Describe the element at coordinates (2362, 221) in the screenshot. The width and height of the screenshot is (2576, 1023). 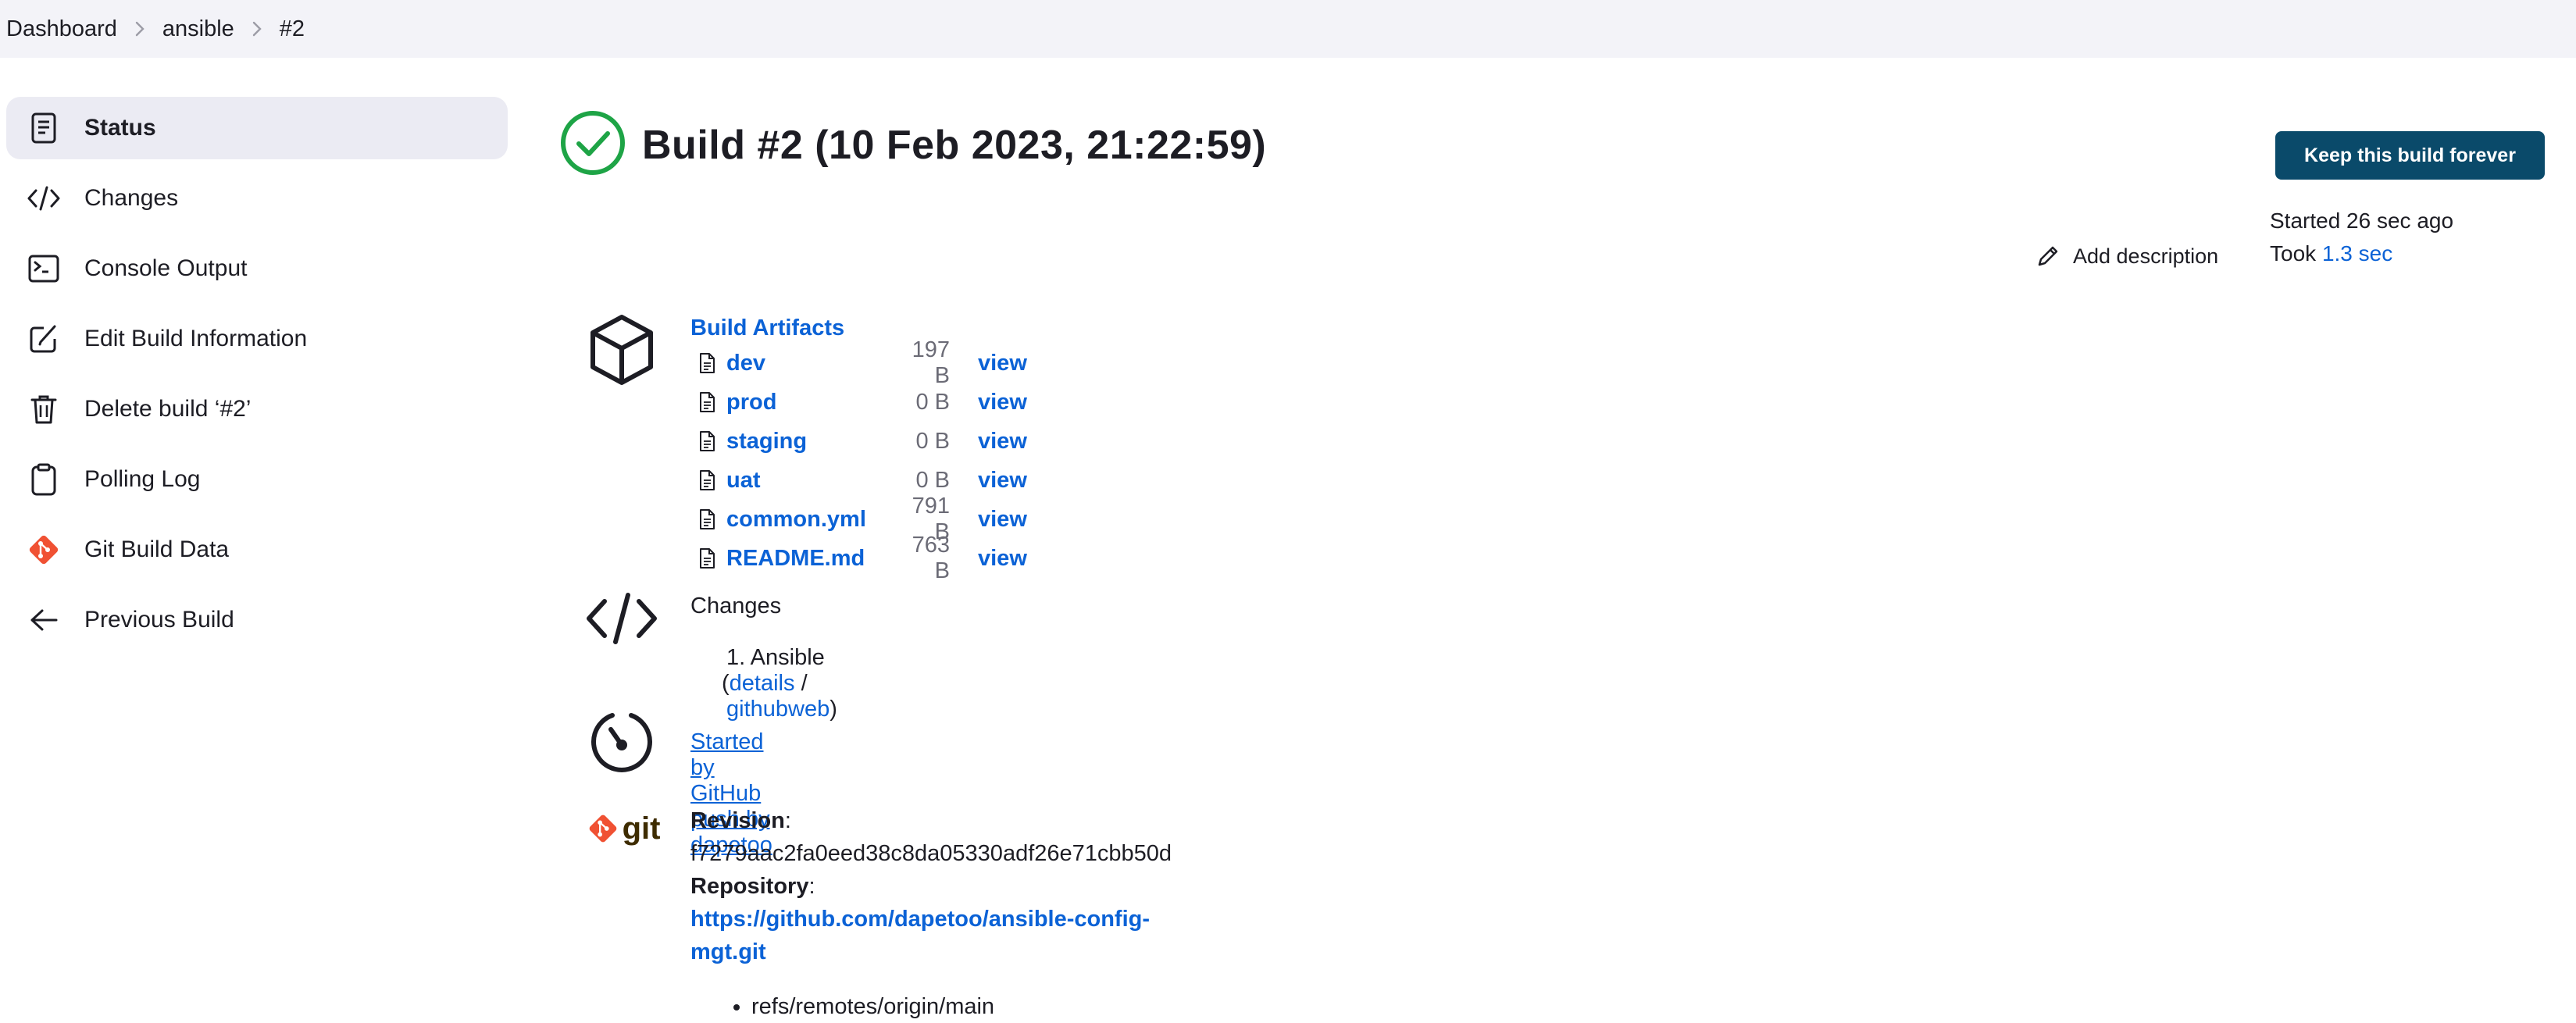
I see `started-text: Started 26 sec ago` at that location.